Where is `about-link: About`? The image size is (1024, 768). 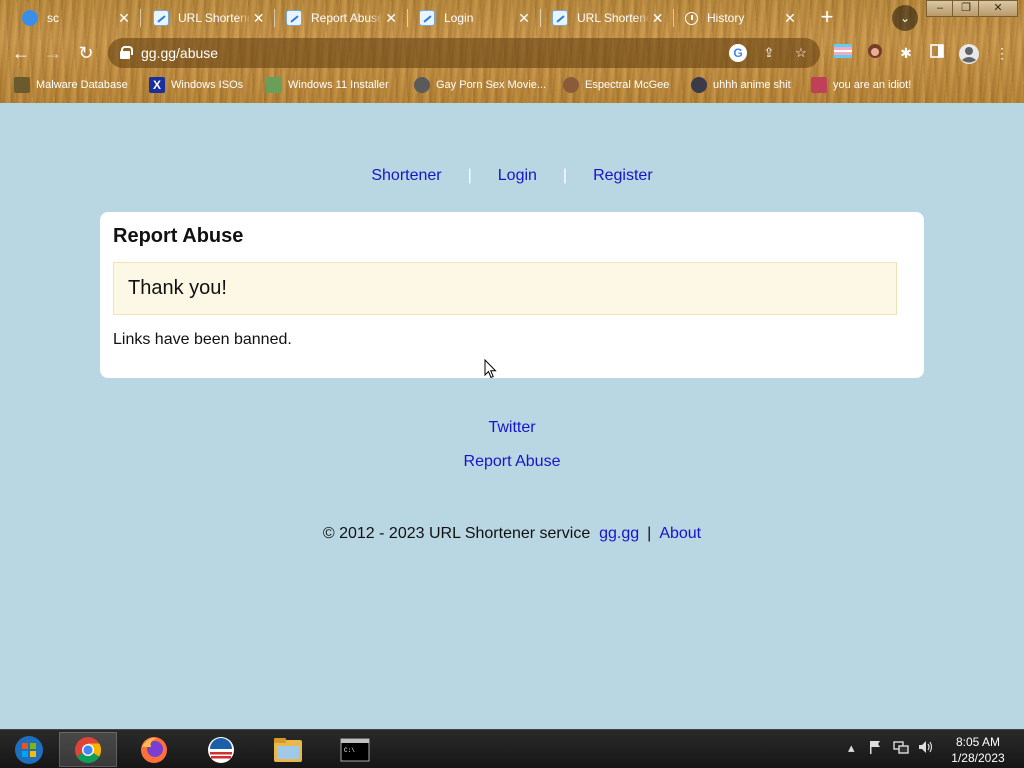 about-link: About is located at coordinates (680, 533).